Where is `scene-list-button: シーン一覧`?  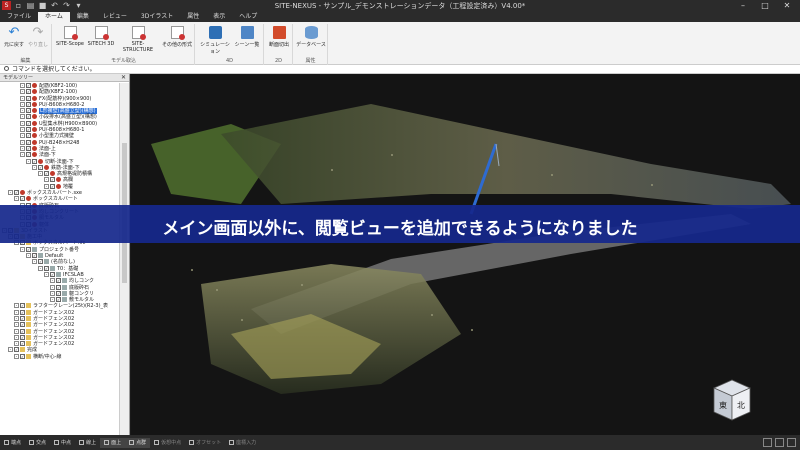 scene-list-button: シーン一覧 is located at coordinates (247, 37).